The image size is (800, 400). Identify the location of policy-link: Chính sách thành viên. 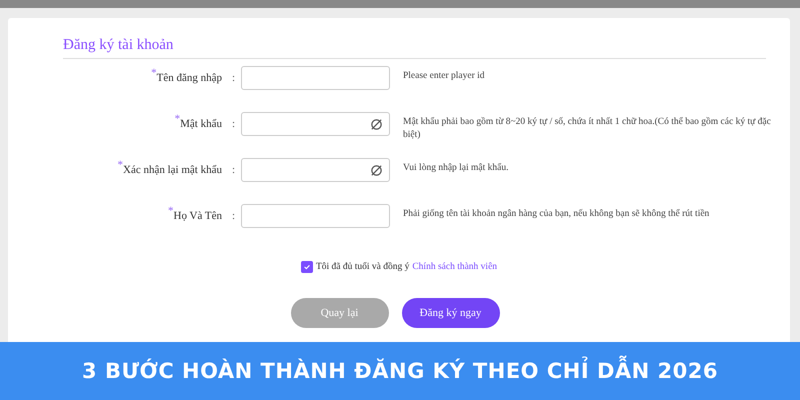
(455, 267).